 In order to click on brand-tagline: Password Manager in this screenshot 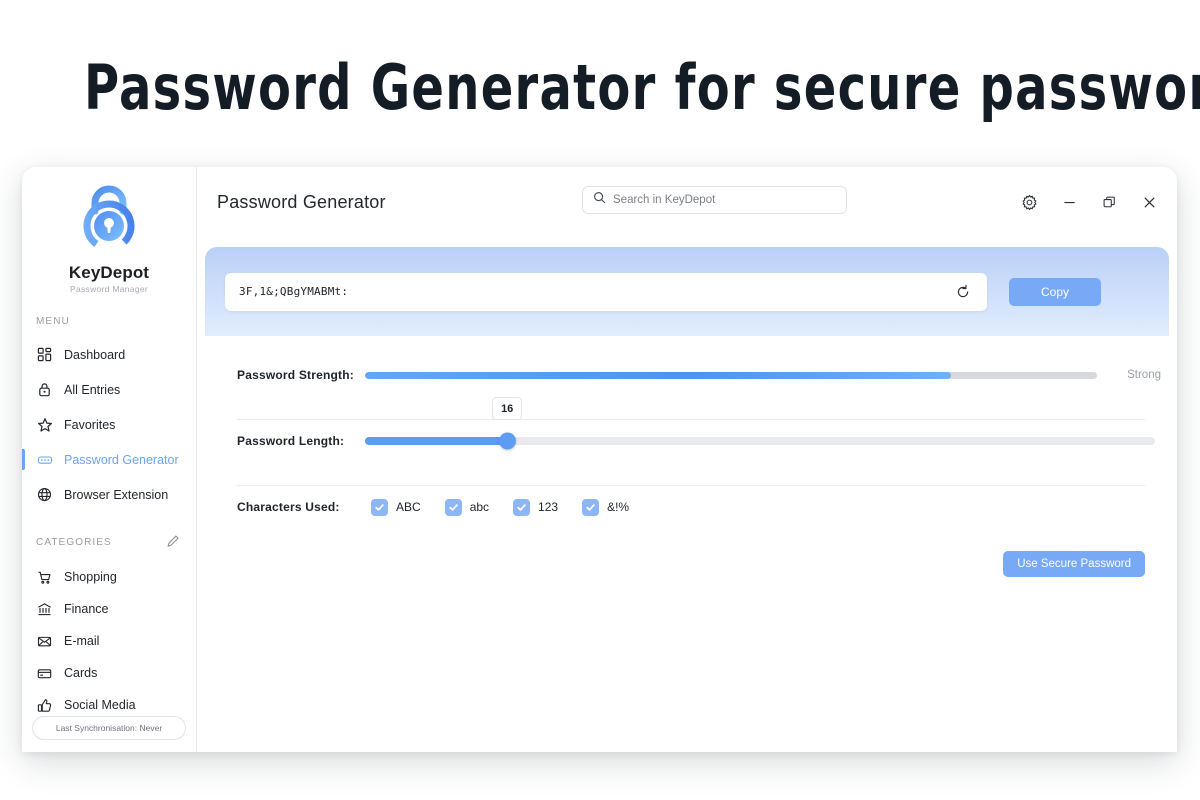, I will do `click(109, 289)`.